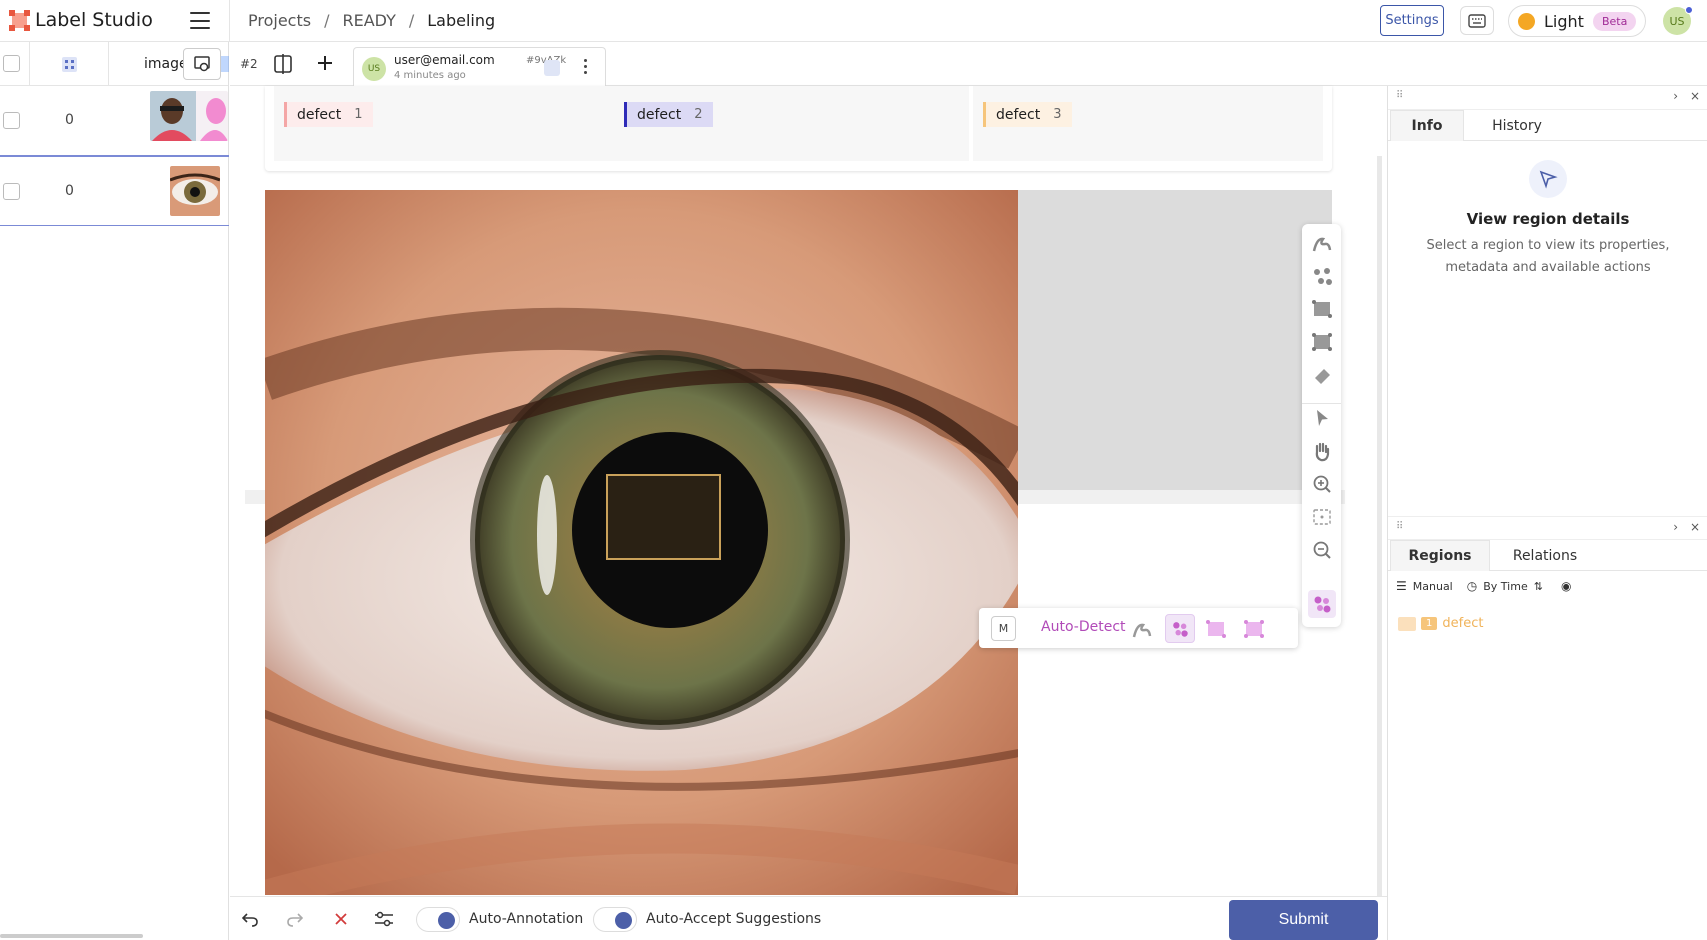  I want to click on sort-direction-icon: ⇅, so click(1538, 586).